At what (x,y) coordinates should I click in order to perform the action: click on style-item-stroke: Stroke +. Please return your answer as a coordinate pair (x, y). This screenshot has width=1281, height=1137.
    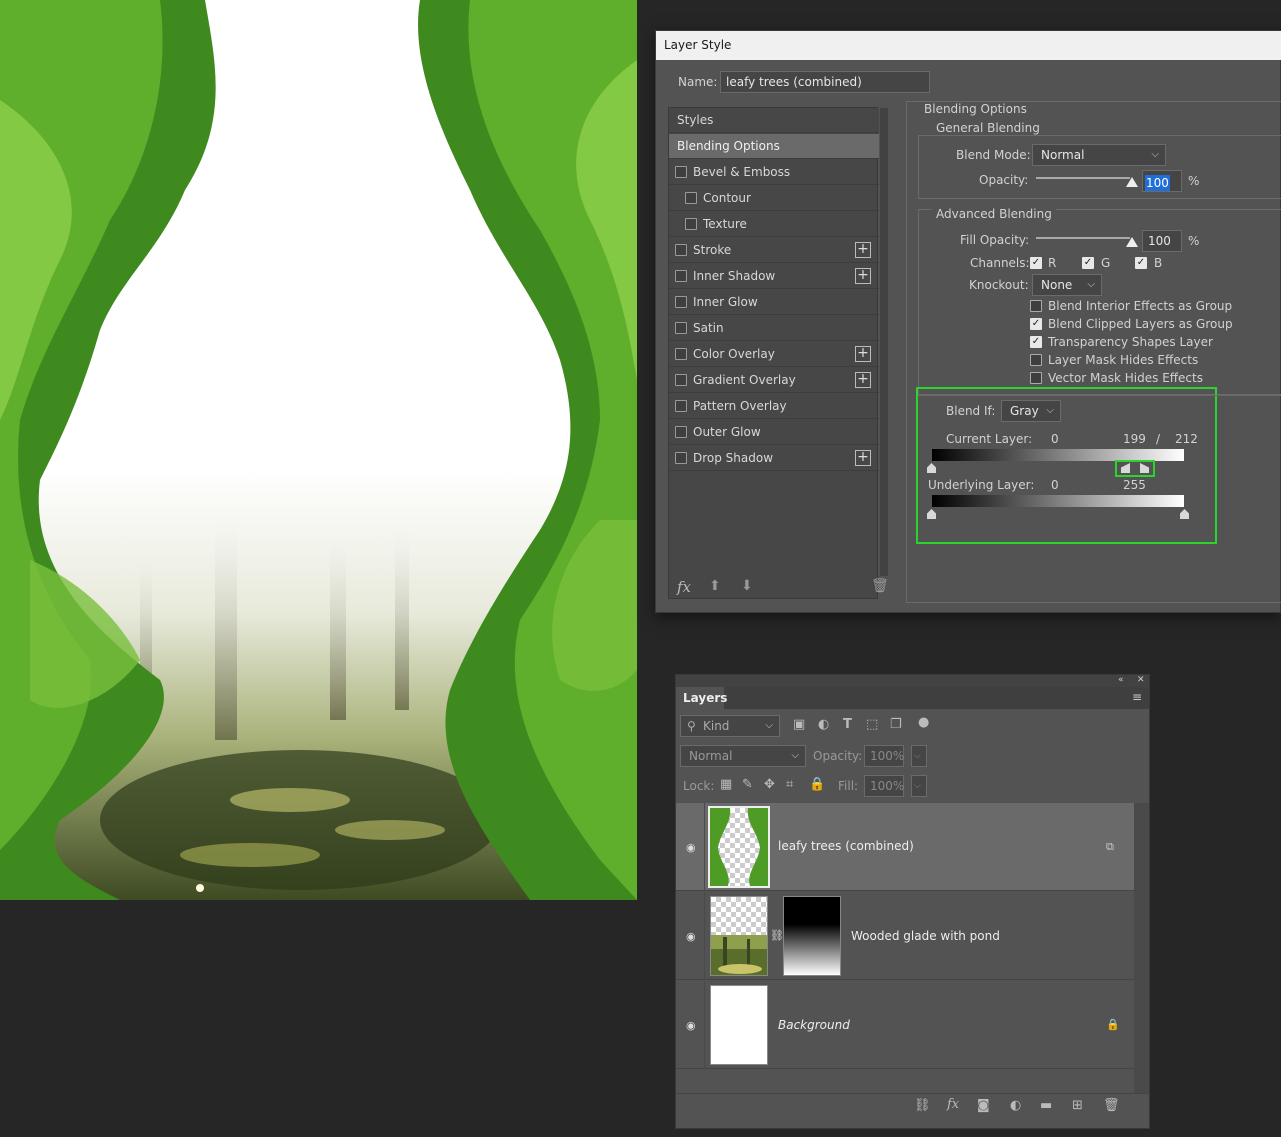
    Looking at the image, I should click on (774, 250).